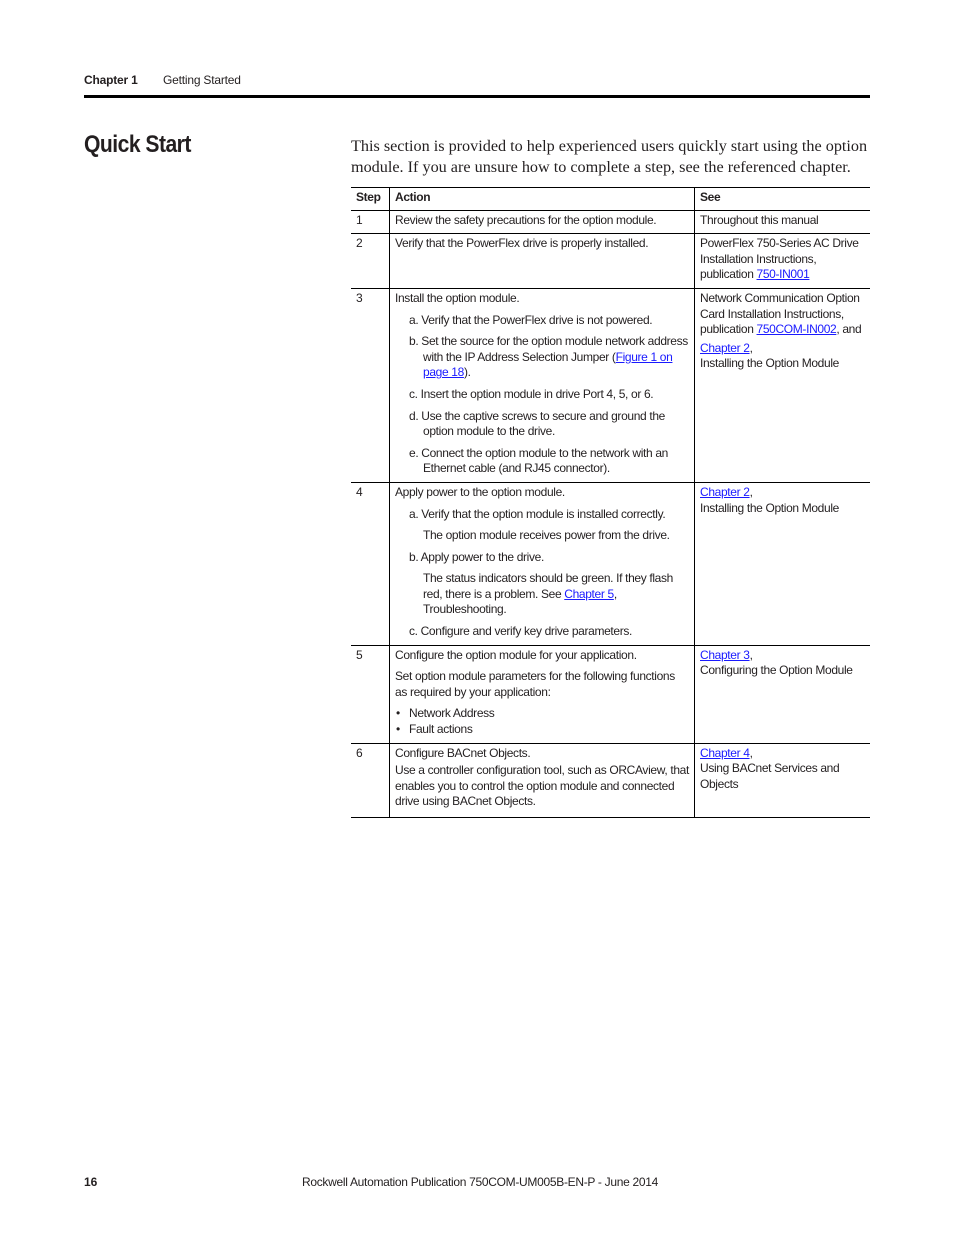 This screenshot has height=1235, width=954. Describe the element at coordinates (782, 564) in the screenshot. I see `see-cell: Chapter 2, Installing the Option Module` at that location.